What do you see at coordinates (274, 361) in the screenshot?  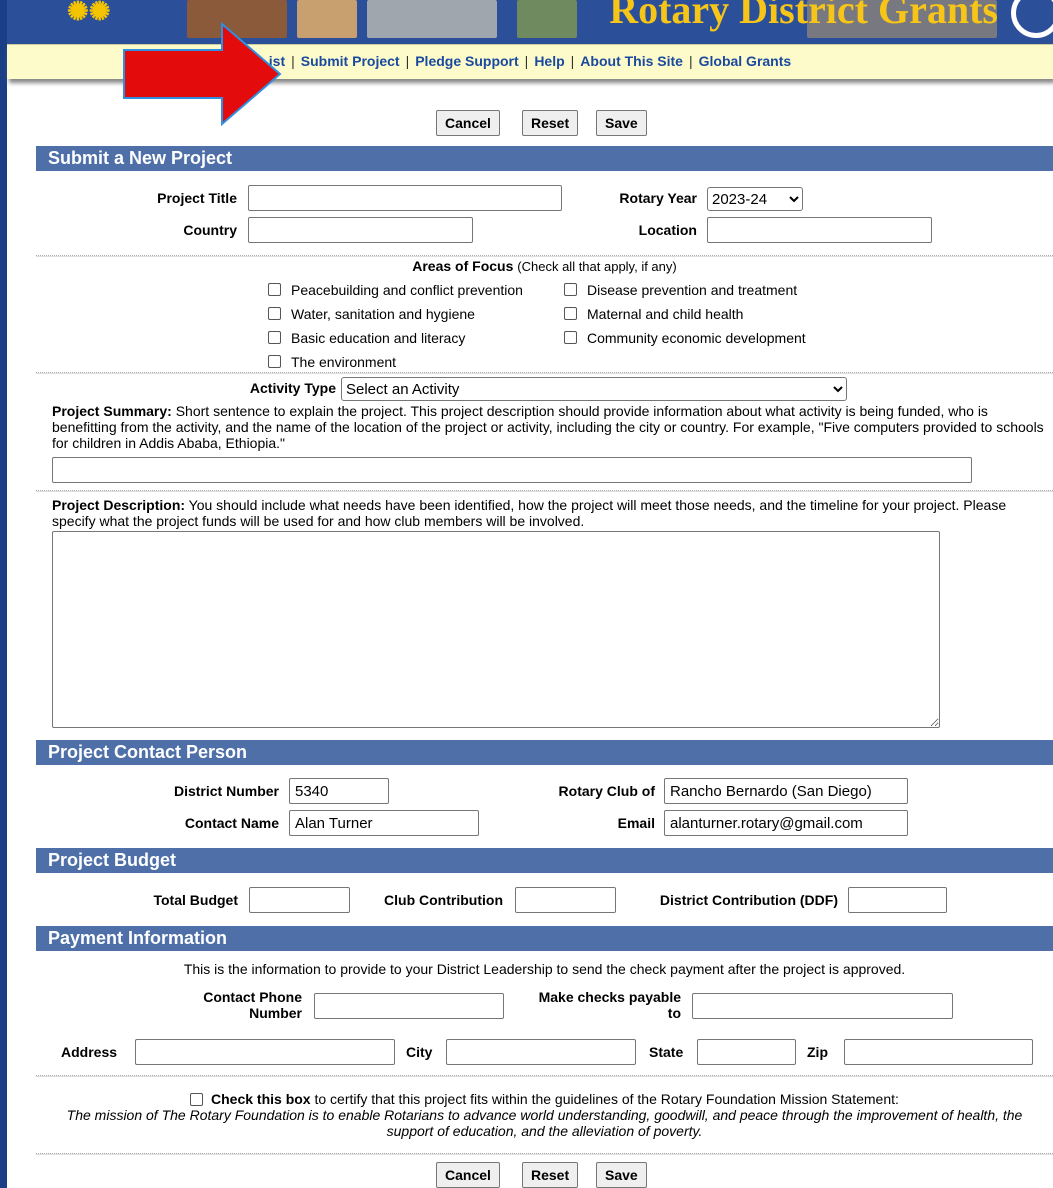 I see `focus-checkbox-environment` at bounding box center [274, 361].